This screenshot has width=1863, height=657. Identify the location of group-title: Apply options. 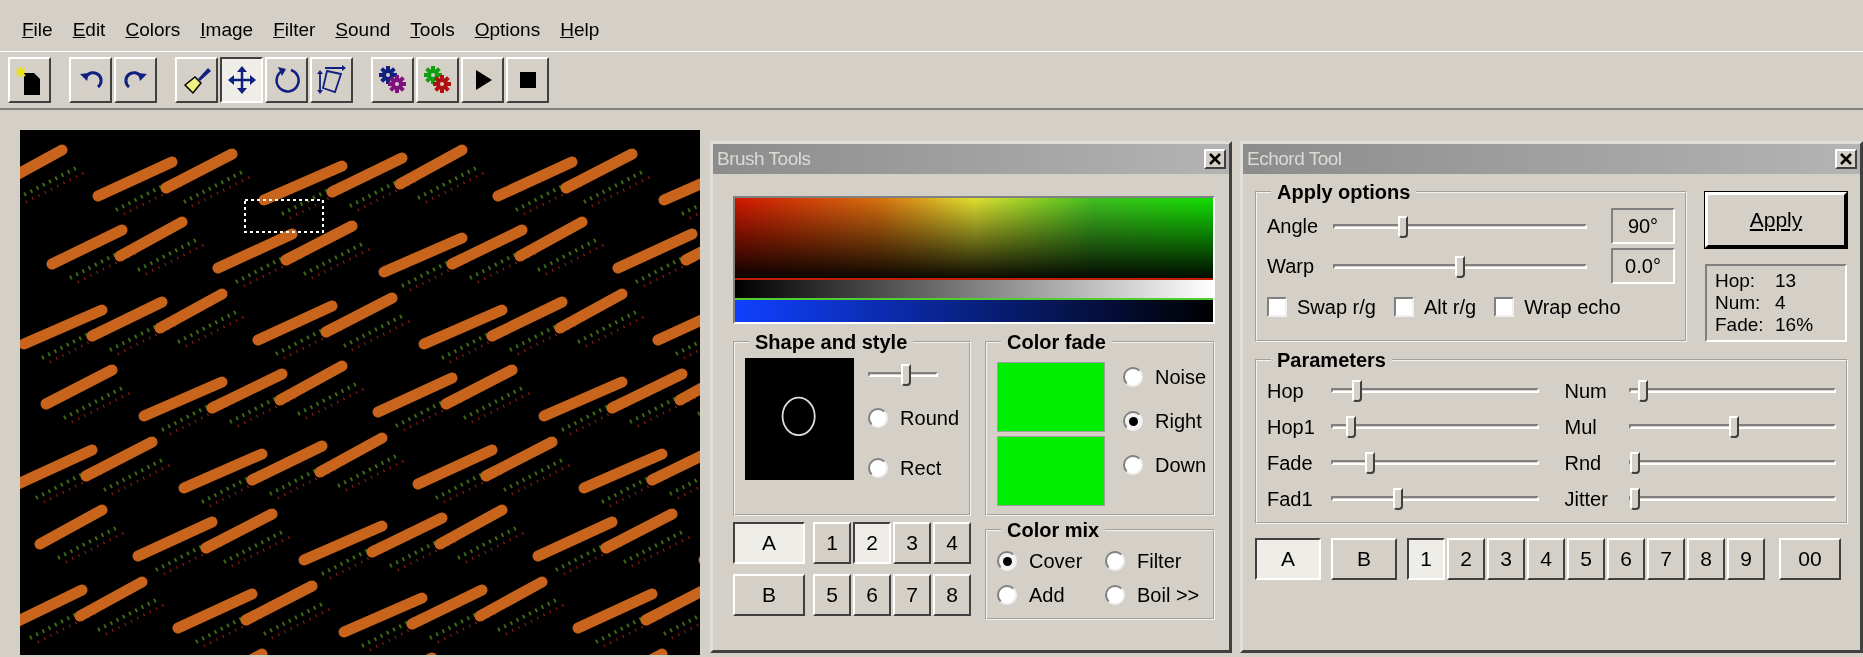
(1344, 192).